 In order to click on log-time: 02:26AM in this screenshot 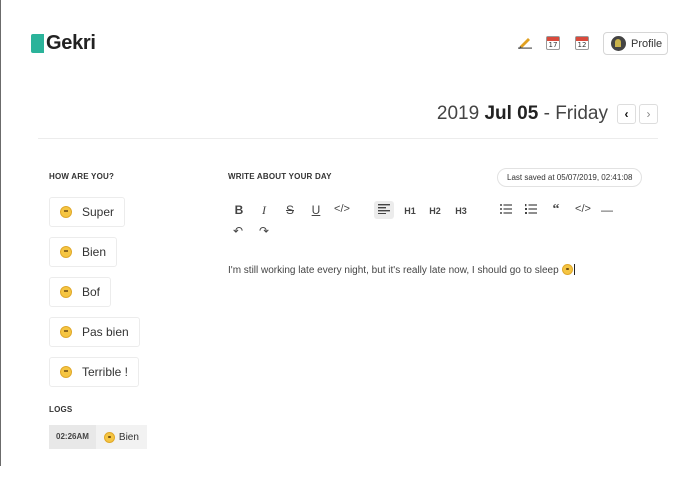, I will do `click(72, 437)`.